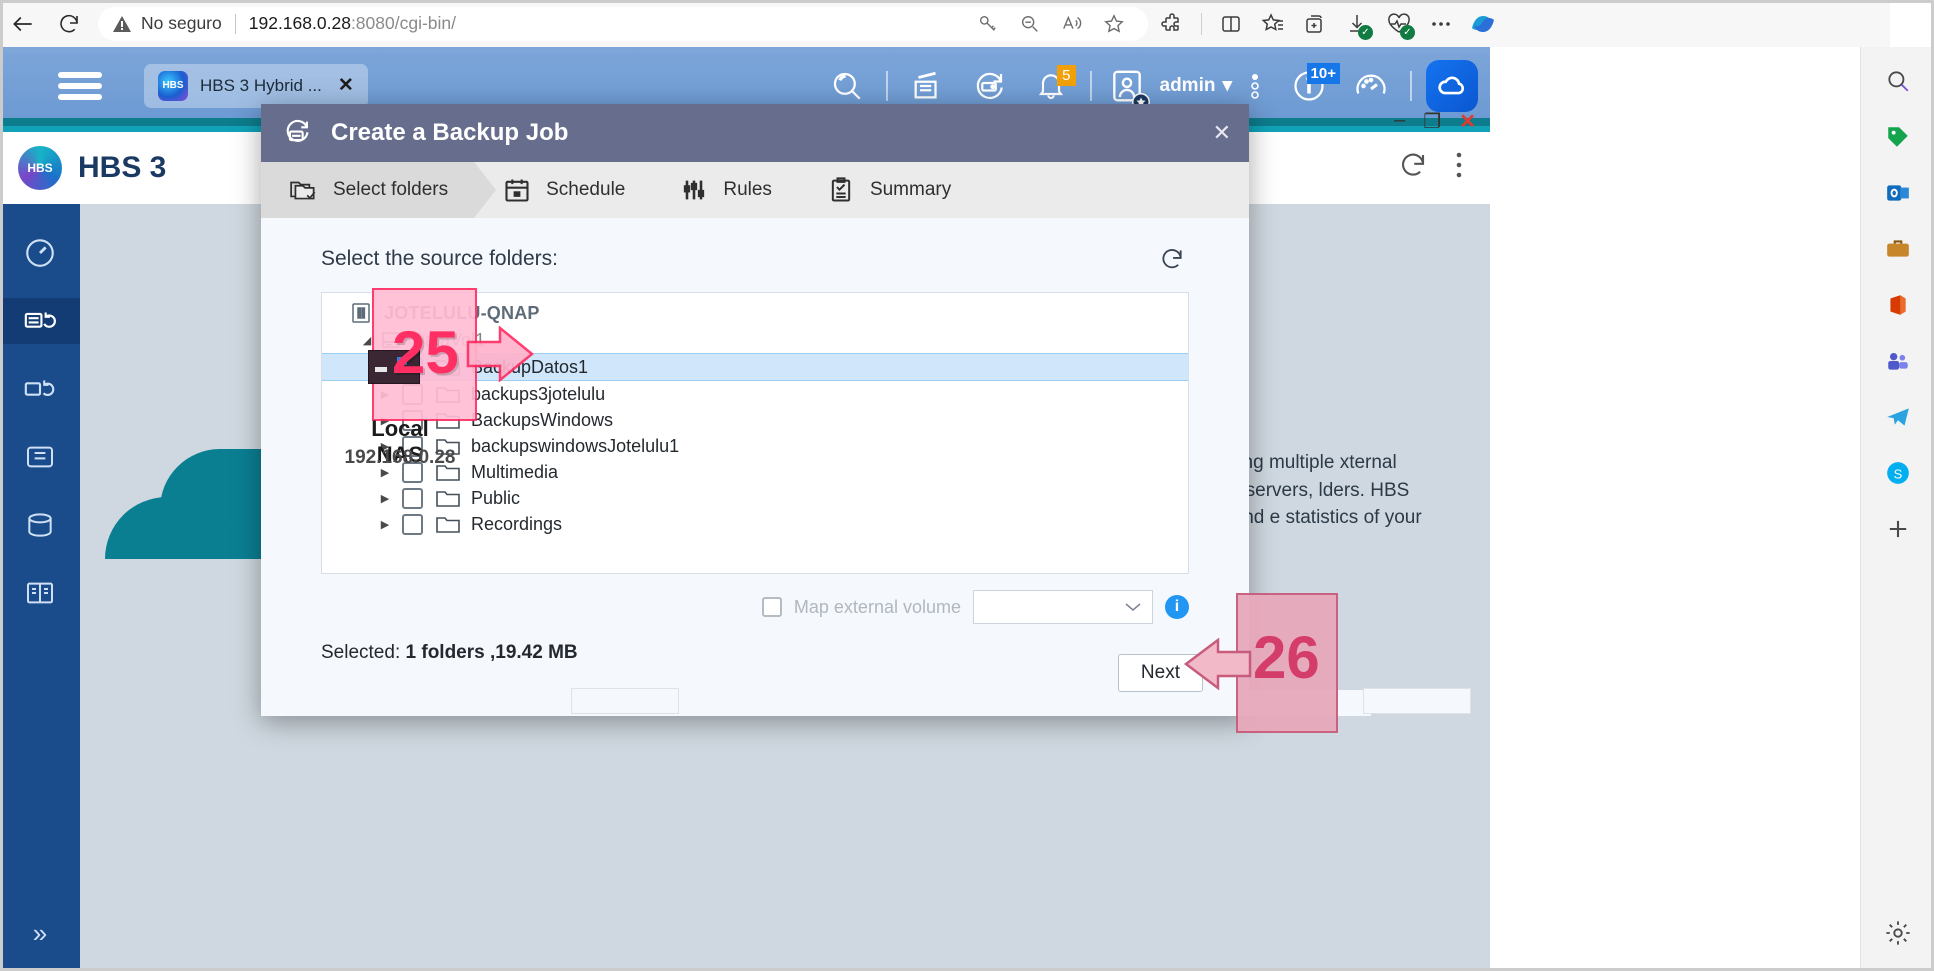 The image size is (1934, 971). Describe the element at coordinates (1072, 24) in the screenshot. I see `read-aloud-icon` at that location.